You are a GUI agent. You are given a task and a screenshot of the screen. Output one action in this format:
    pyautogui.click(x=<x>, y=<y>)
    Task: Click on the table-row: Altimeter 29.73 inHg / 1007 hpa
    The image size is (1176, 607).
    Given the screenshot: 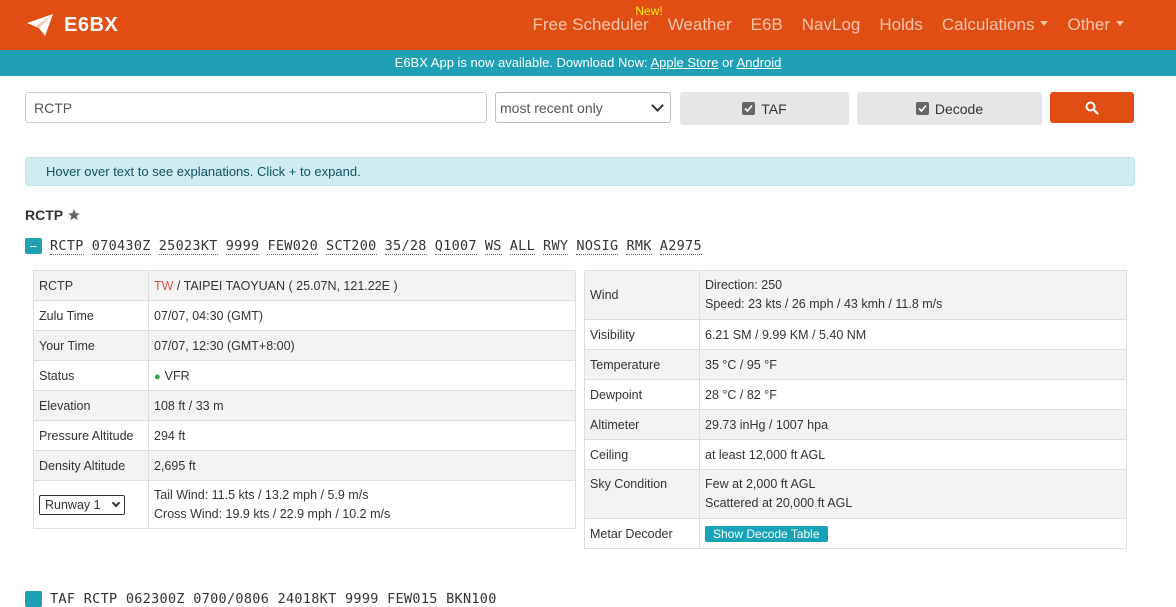 What is the action you would take?
    pyautogui.click(x=855, y=424)
    